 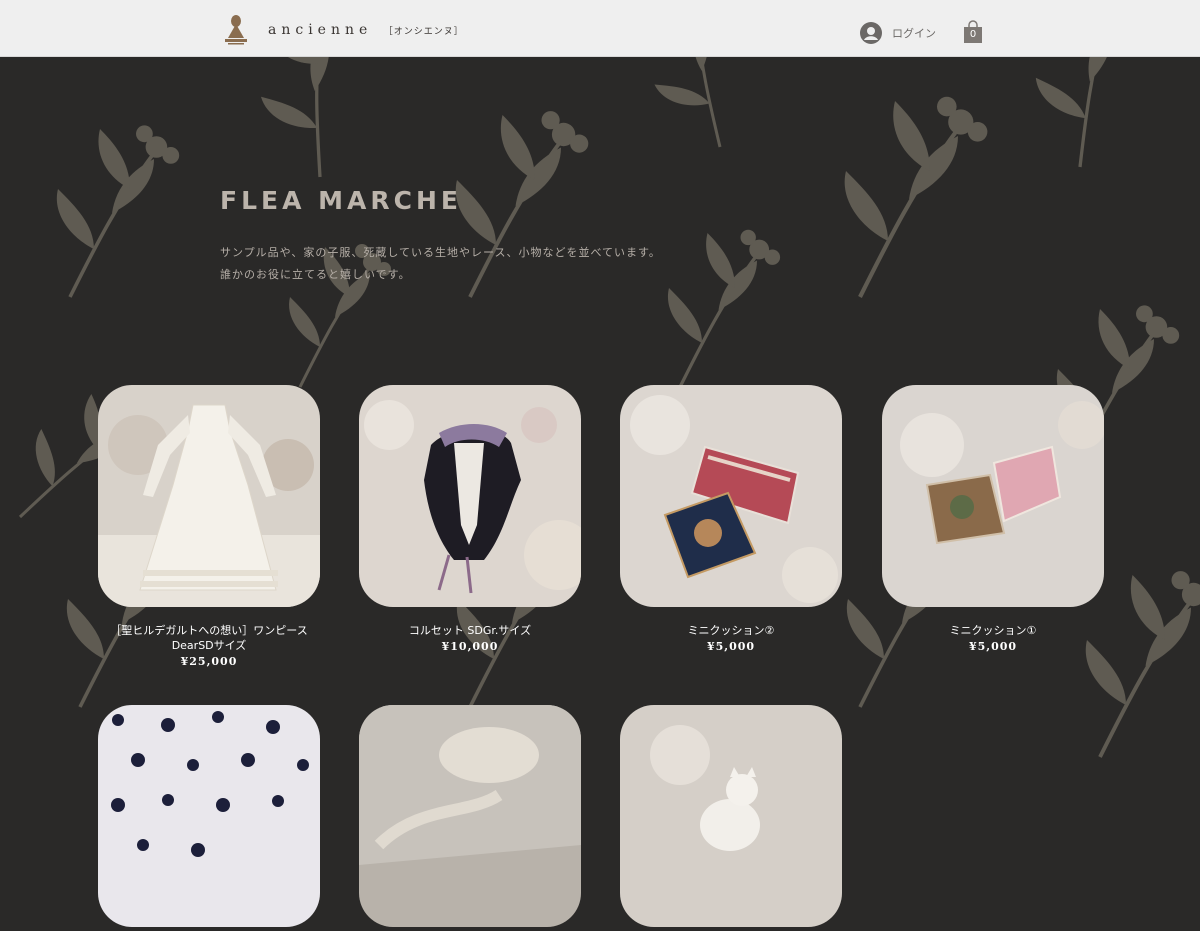 I want to click on cart-button: 0, so click(x=973, y=32).